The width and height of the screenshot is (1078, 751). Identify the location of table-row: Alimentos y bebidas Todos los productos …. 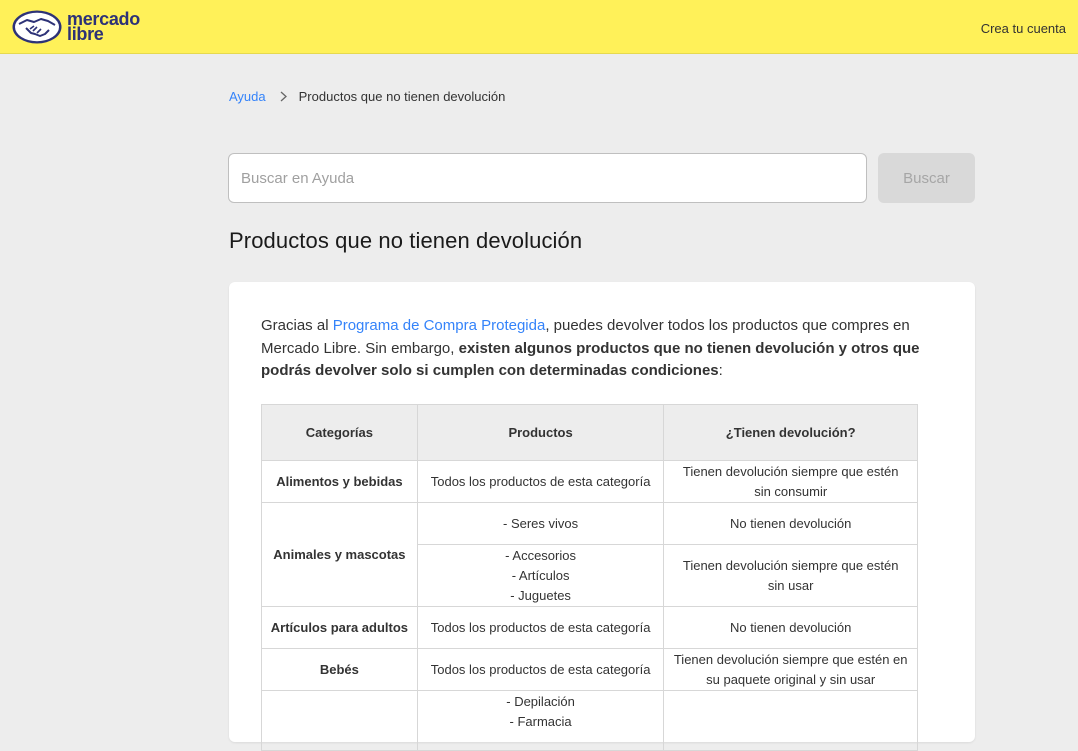
(589, 481).